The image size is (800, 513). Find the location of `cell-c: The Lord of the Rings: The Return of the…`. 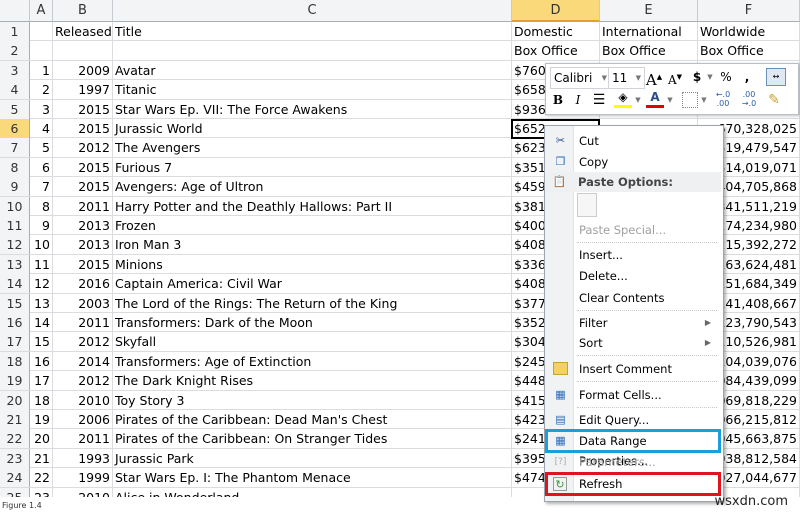

cell-c: The Lord of the Rings: The Return of the… is located at coordinates (312, 303).